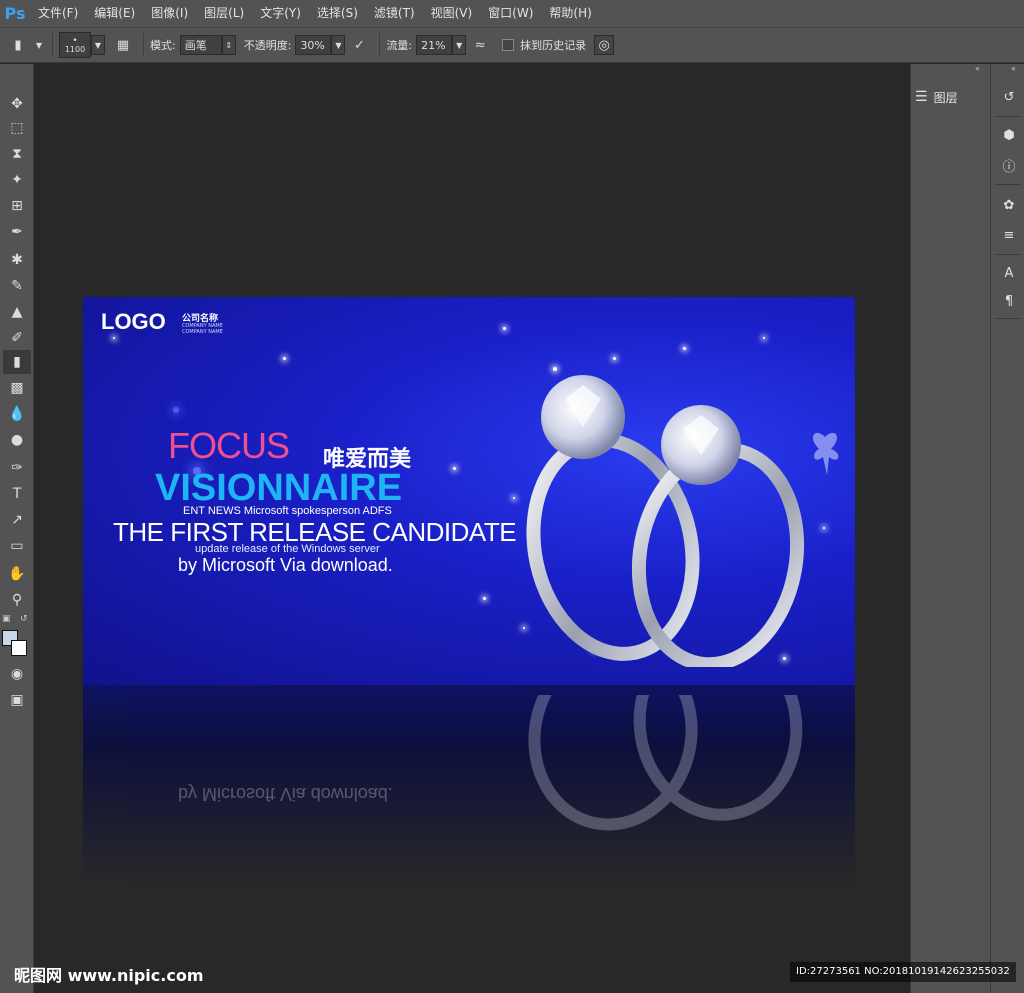 This screenshot has height=993, width=1024. What do you see at coordinates (1009, 235) in the screenshot?
I see `adjustments-icon: ≡` at bounding box center [1009, 235].